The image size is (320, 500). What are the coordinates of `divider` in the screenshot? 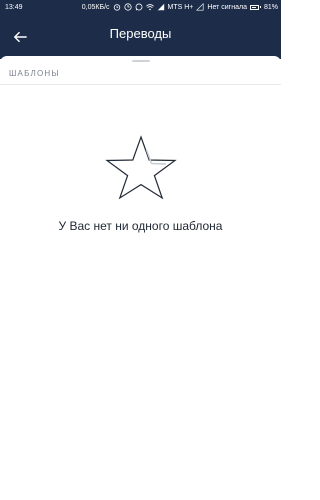 It's located at (140, 84).